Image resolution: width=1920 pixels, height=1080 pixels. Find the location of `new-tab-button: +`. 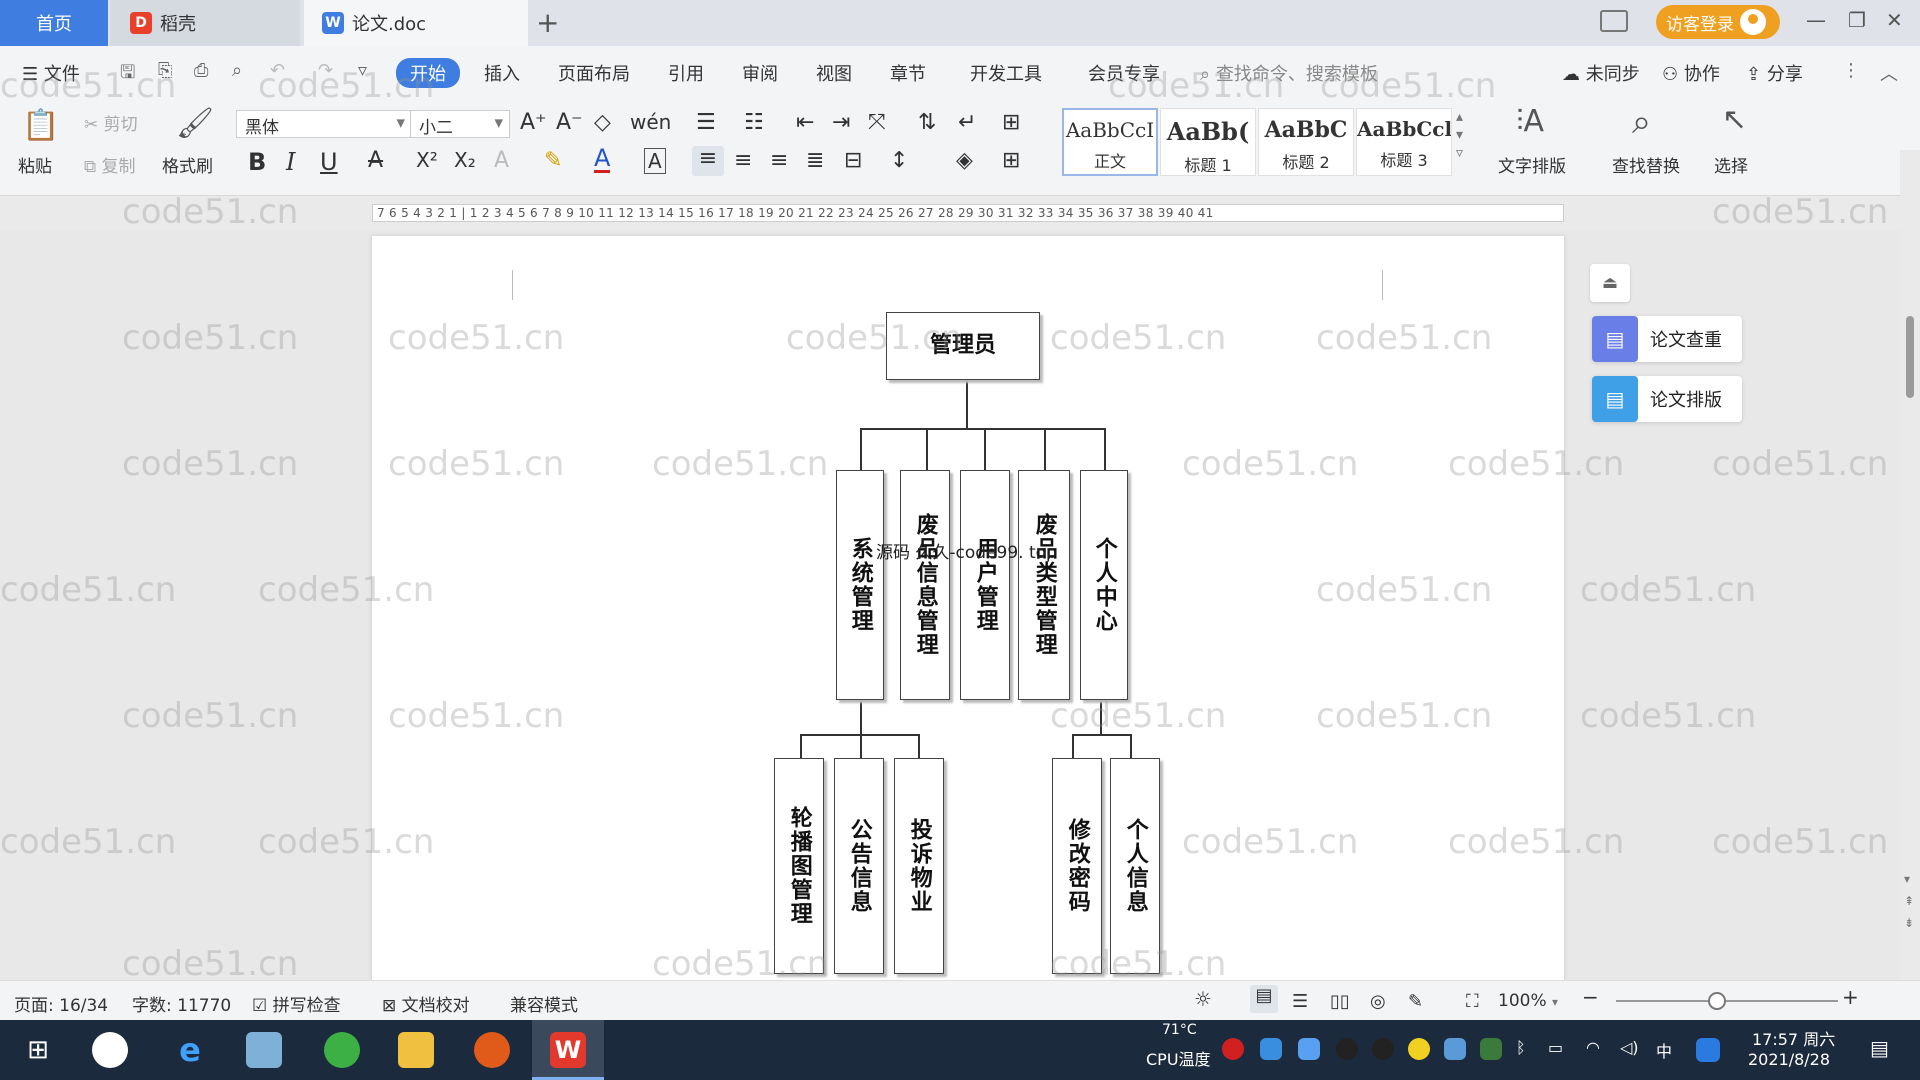

new-tab-button: + is located at coordinates (547, 22).